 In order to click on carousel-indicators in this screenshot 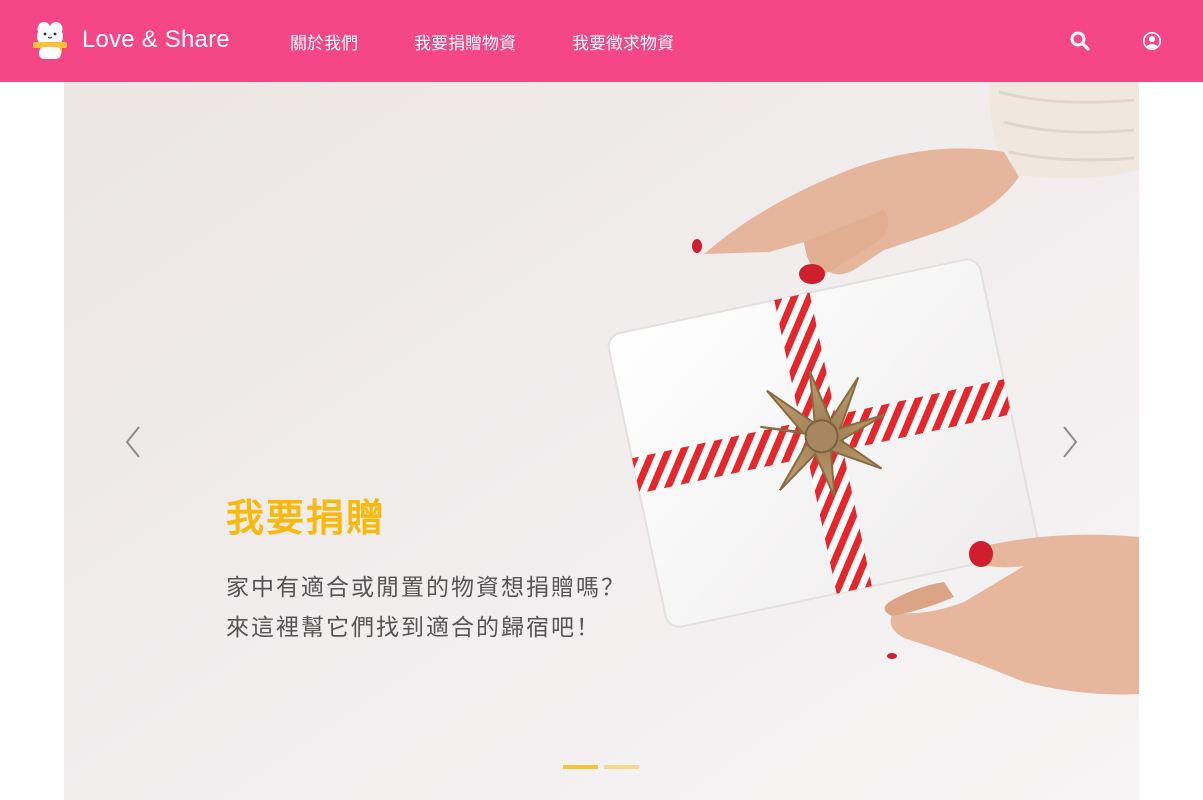, I will do `click(604, 767)`.